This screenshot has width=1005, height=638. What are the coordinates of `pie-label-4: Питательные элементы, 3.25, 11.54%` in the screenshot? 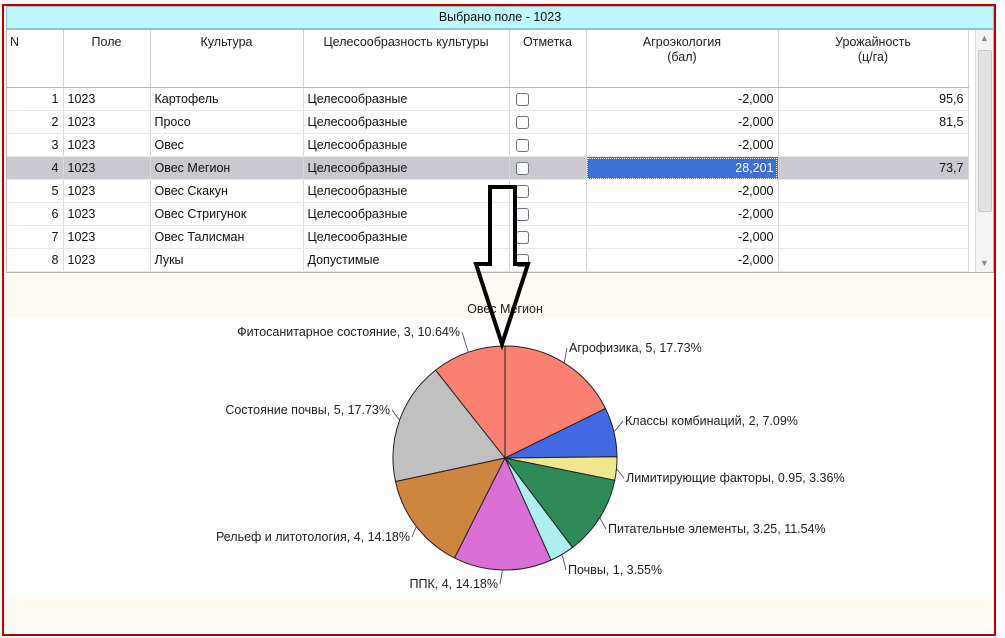 It's located at (717, 529).